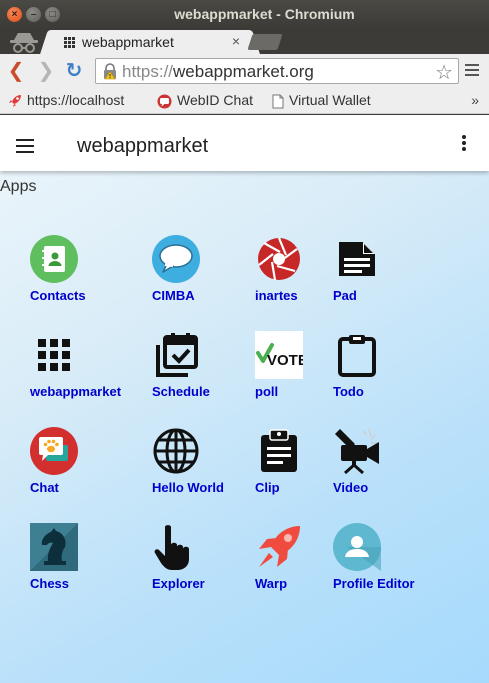  I want to click on reload-icon: ↻, so click(74, 71).